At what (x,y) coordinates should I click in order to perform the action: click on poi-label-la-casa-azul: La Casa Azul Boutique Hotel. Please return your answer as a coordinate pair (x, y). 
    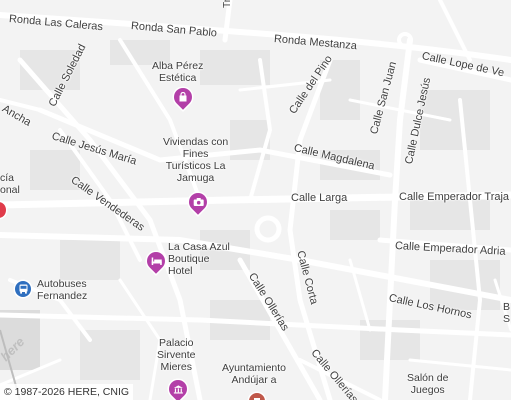
    Looking at the image, I should click on (199, 259).